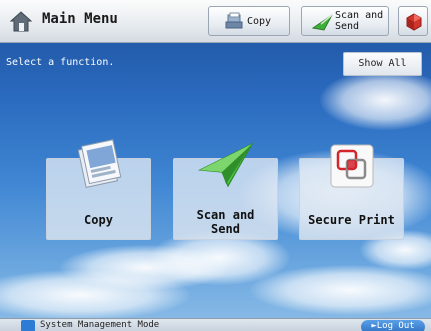  I want to click on instruction-message: Select a function., so click(60, 62).